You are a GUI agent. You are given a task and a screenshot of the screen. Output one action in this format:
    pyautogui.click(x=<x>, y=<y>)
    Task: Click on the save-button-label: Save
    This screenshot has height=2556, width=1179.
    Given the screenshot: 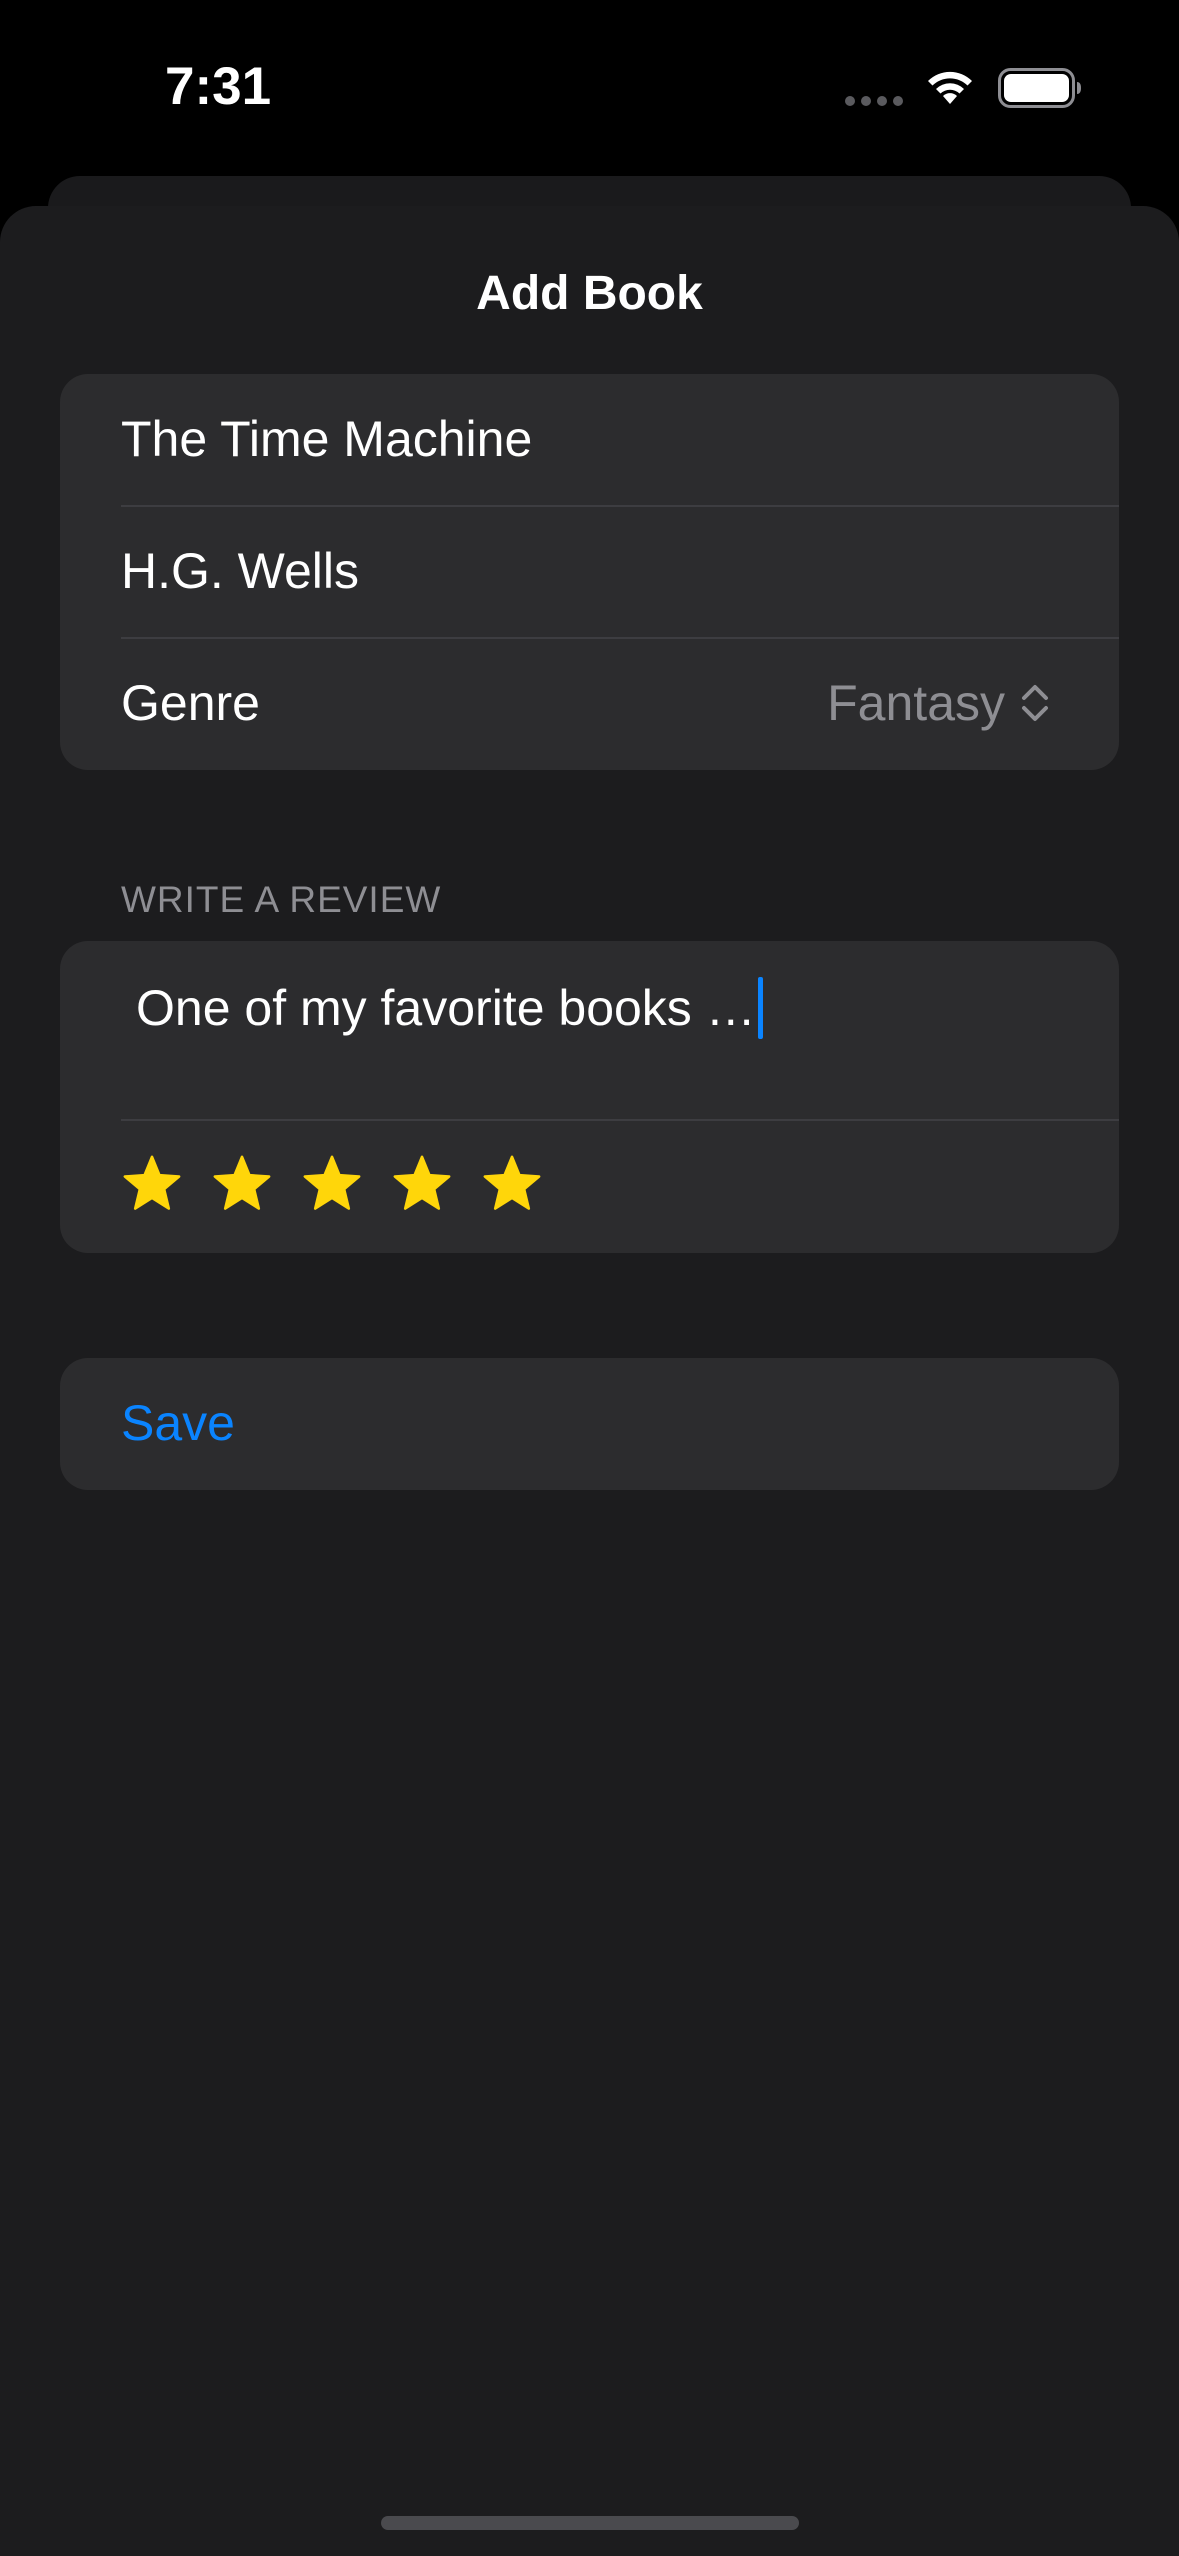 What is the action you would take?
    pyautogui.click(x=178, y=1423)
    